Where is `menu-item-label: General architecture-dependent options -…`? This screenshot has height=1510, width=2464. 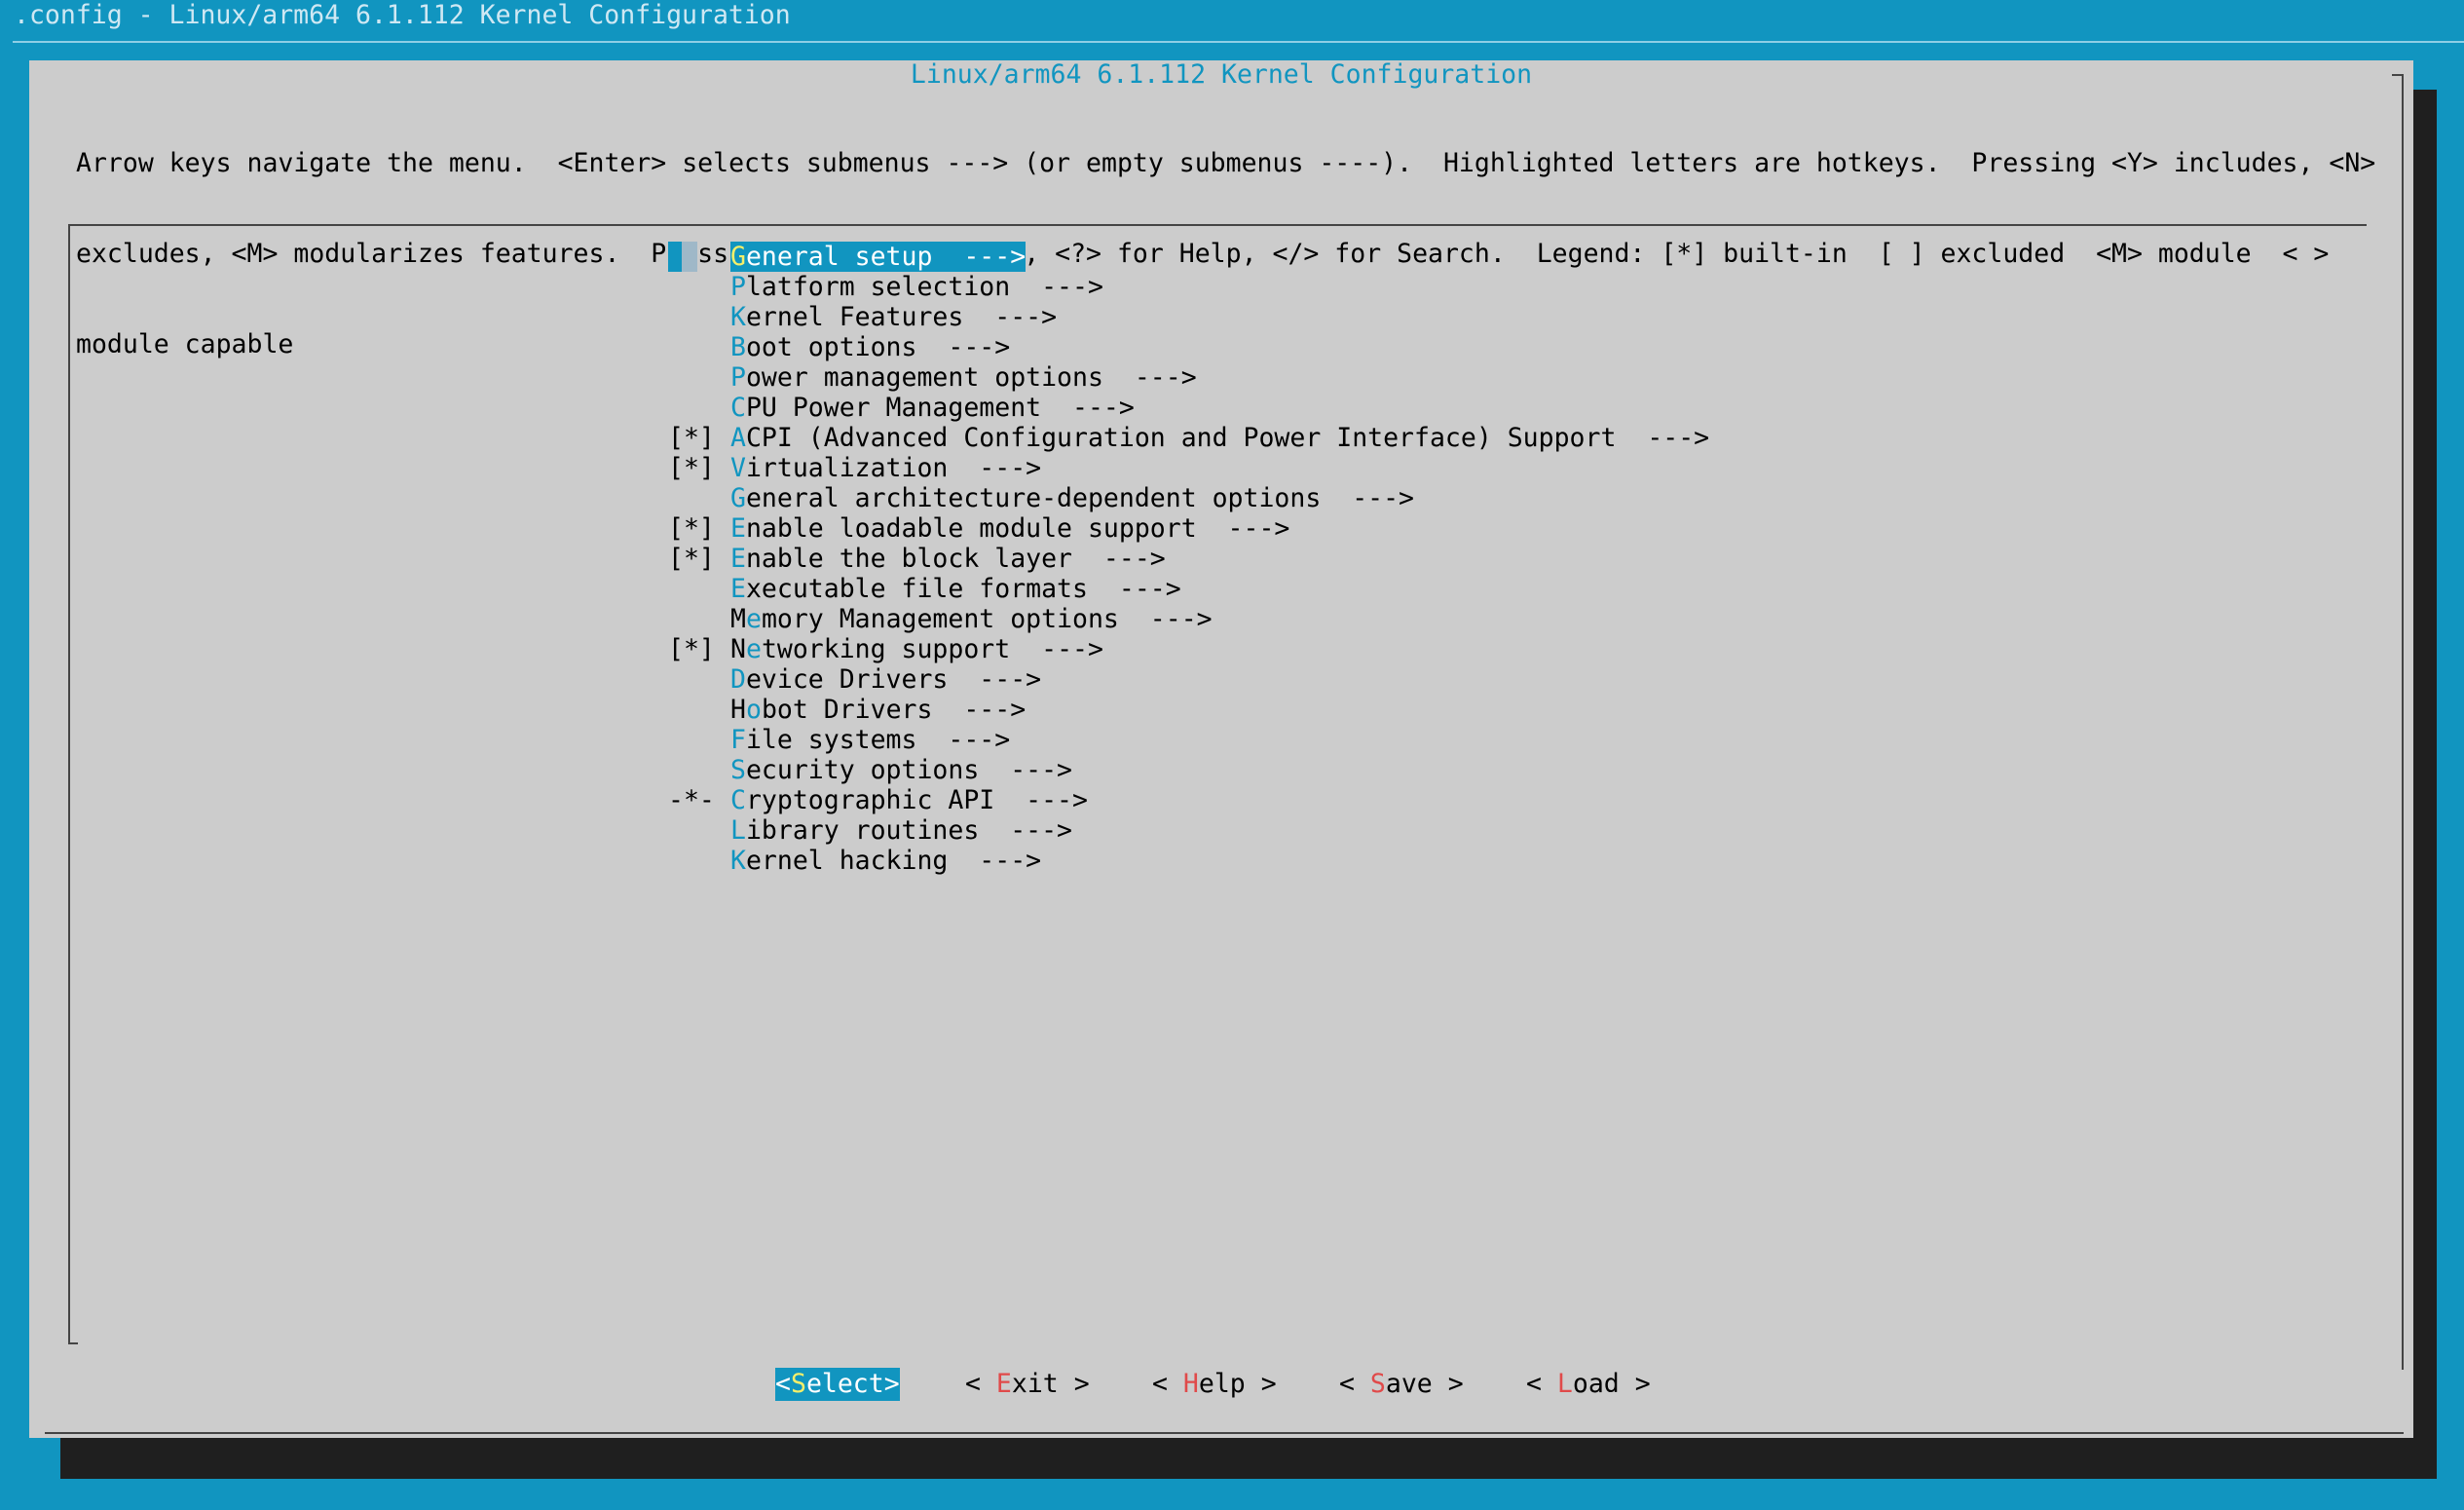
menu-item-label: General architecture-dependent options -… is located at coordinates (1072, 498).